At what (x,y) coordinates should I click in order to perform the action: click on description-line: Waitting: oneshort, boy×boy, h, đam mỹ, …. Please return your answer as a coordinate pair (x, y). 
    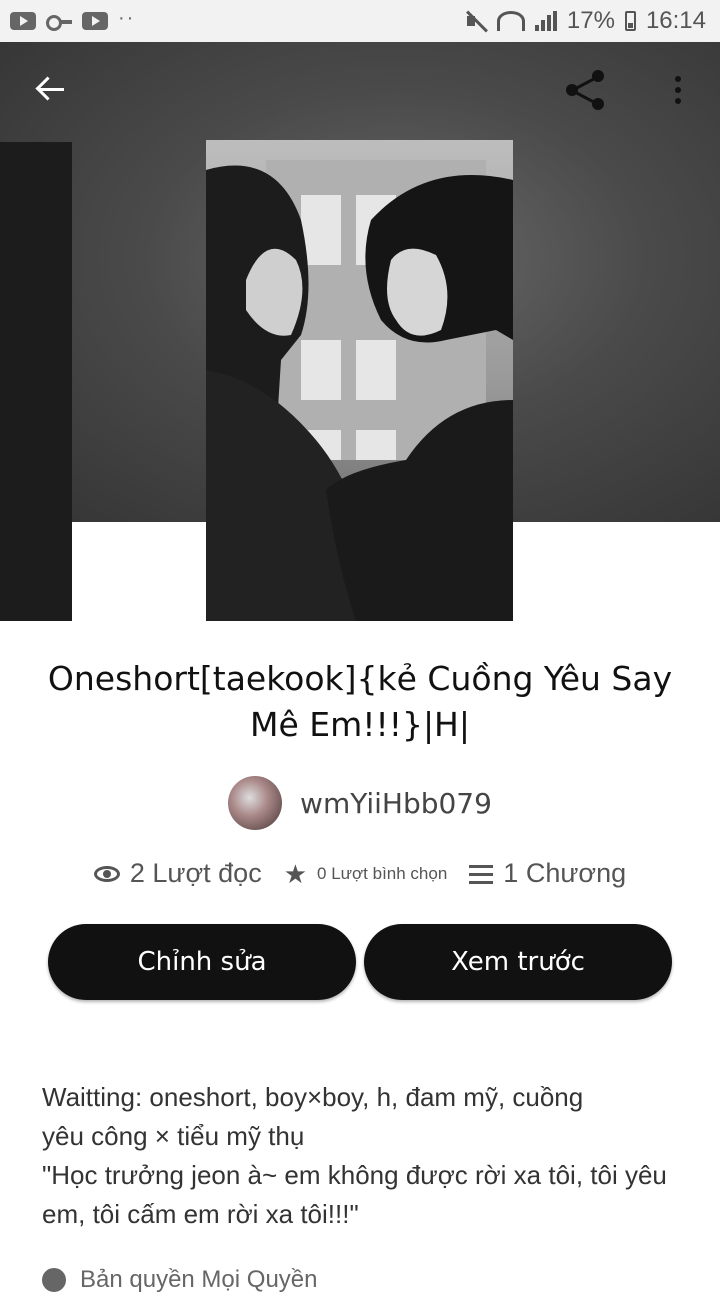
    Looking at the image, I should click on (313, 1097).